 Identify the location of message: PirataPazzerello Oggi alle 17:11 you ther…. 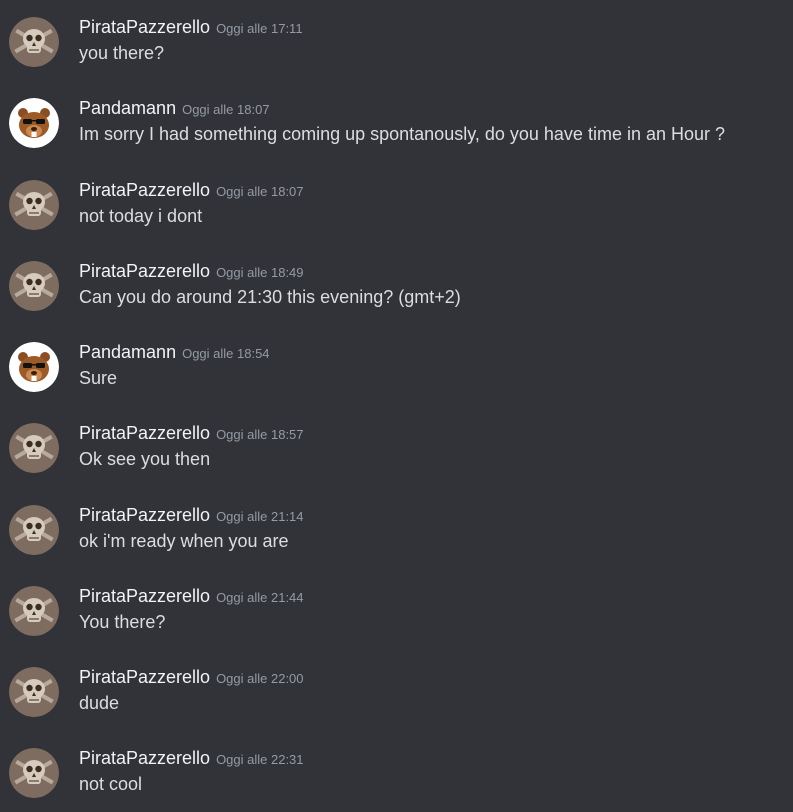
(396, 49).